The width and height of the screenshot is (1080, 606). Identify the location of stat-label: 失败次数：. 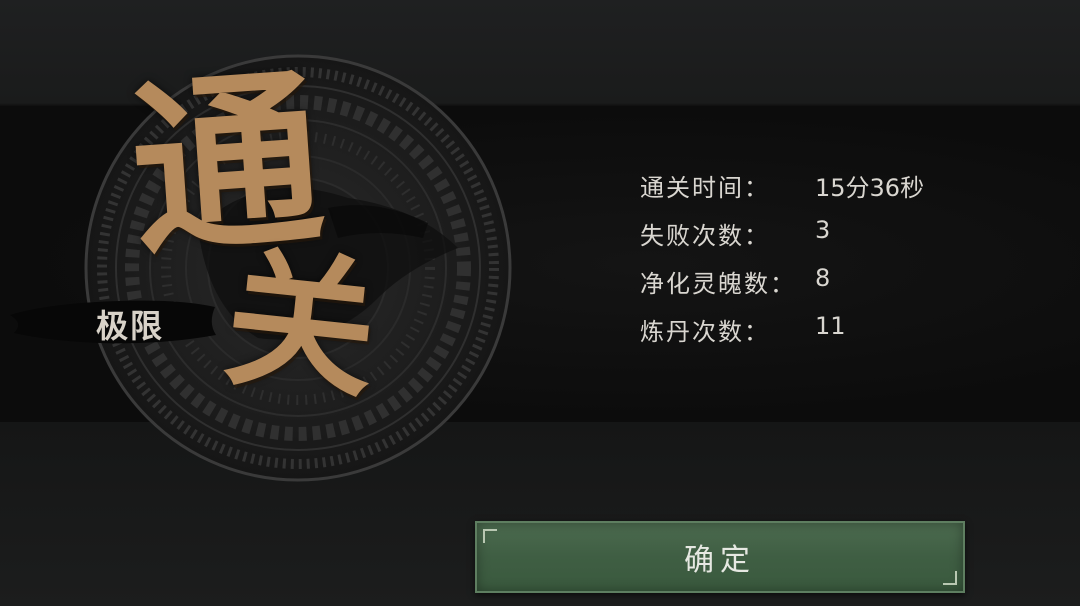
(705, 236).